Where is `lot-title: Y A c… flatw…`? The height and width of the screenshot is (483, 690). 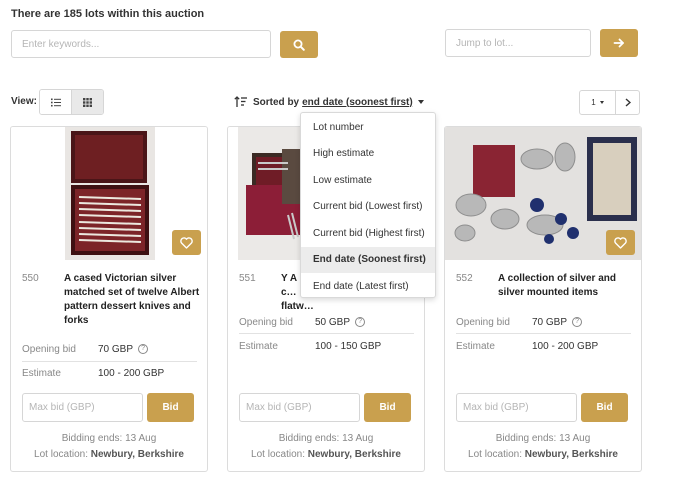
lot-title: Y A c… flatw… is located at coordinates (297, 293).